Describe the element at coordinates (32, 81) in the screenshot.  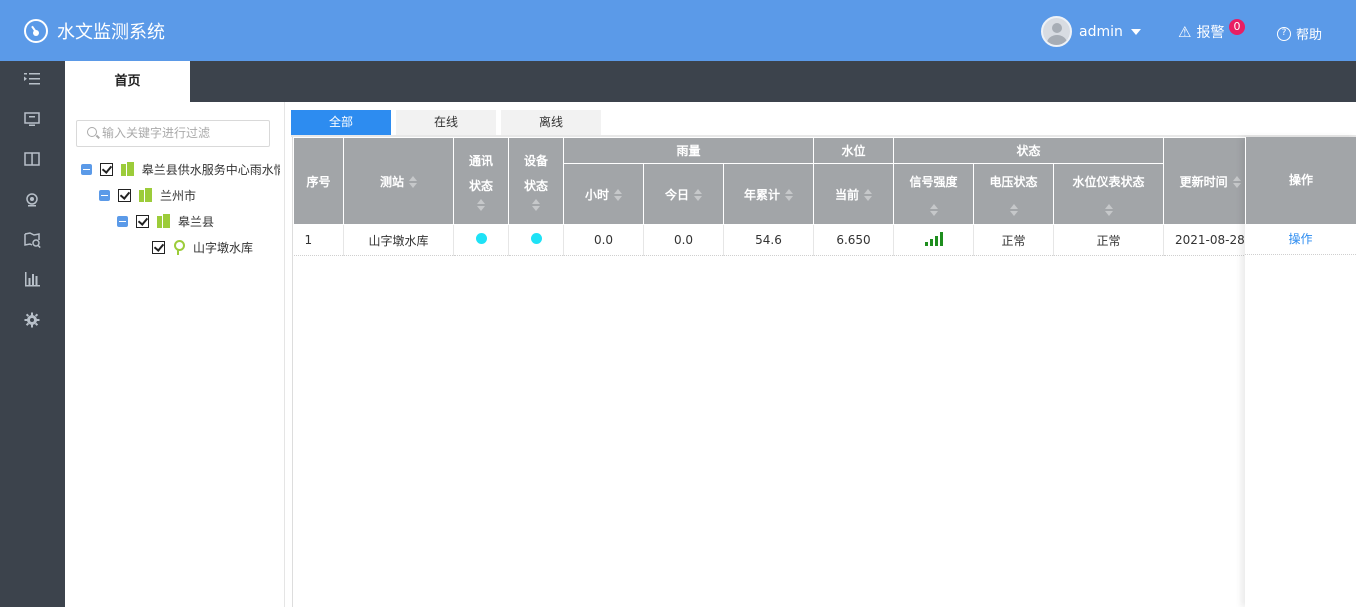
I see `menu-toggle-icon` at that location.